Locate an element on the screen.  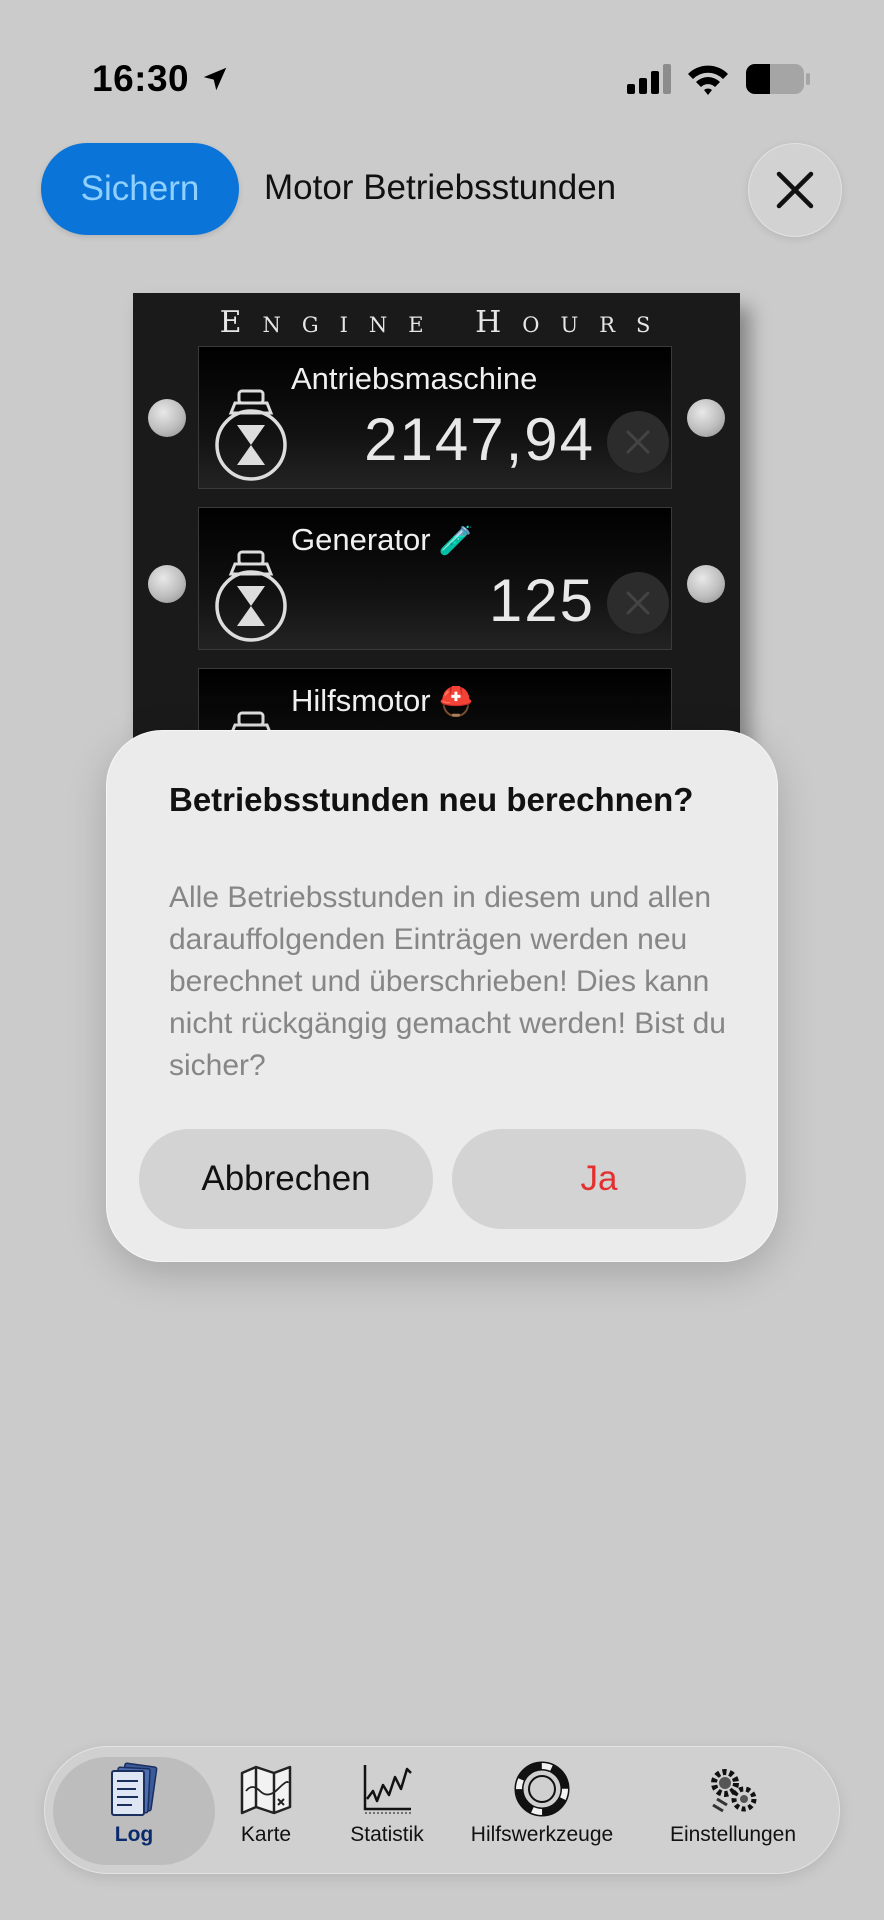
alert-title: Betriebsstunden neu berechnen? is located at coordinates (431, 799).